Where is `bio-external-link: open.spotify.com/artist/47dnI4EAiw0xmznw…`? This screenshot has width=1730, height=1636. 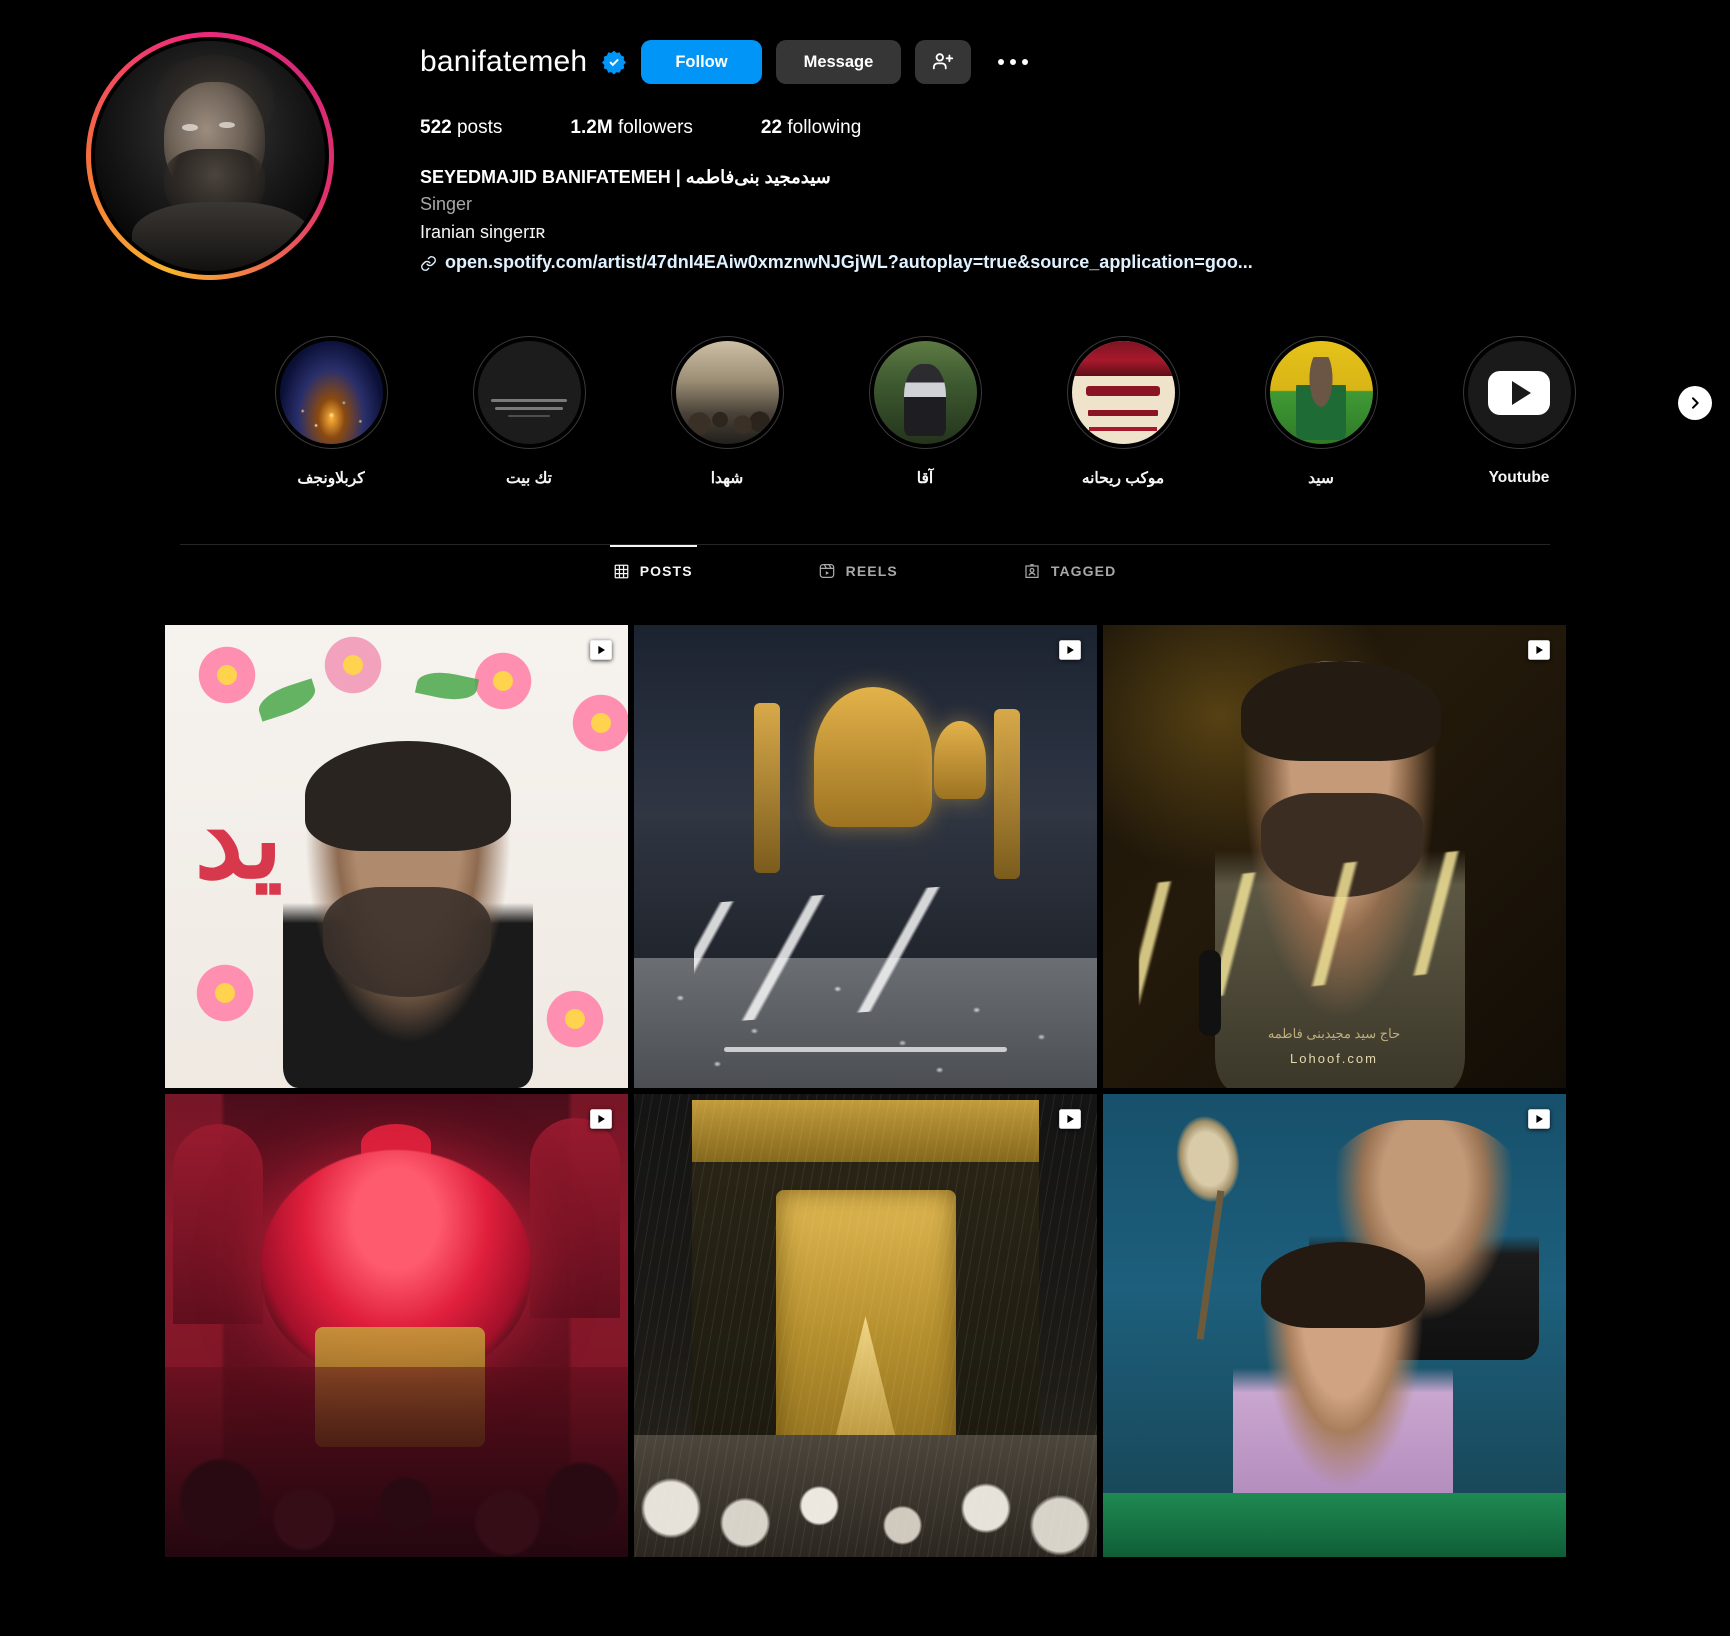 bio-external-link: open.spotify.com/artist/47dnI4EAiw0xmznw… is located at coordinates (1055, 262).